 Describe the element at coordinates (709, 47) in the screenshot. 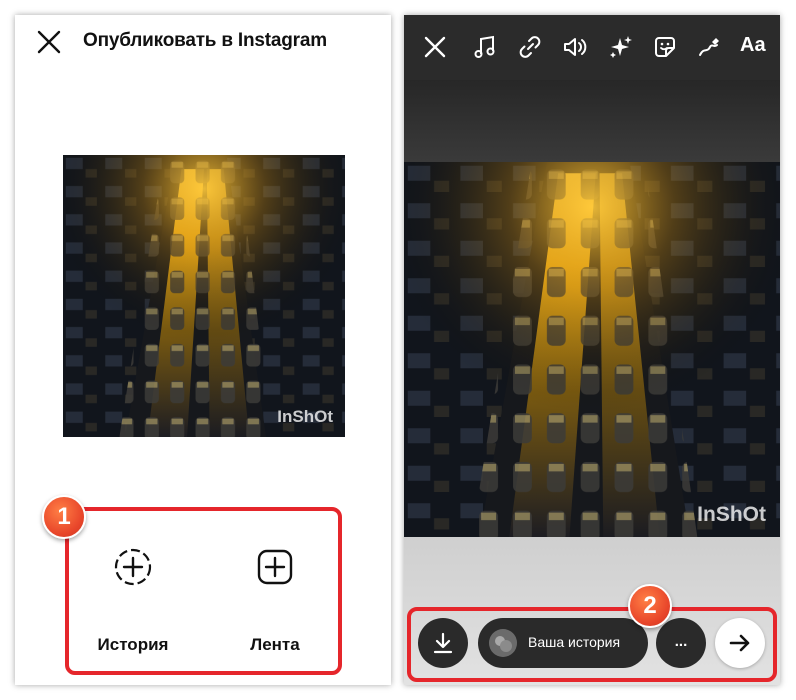

I see `draw-icon` at that location.